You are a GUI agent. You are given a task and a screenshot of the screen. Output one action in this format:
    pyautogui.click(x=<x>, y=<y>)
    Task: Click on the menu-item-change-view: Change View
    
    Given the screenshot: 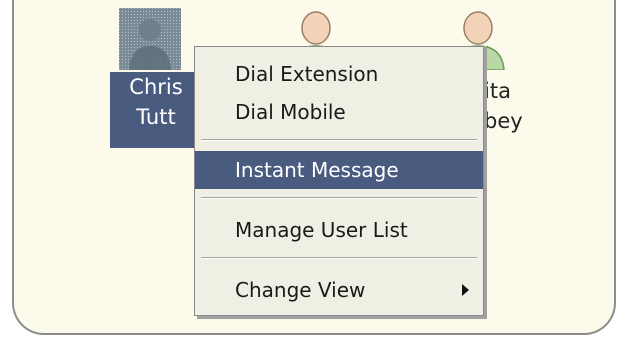 What is the action you would take?
    pyautogui.click(x=339, y=290)
    